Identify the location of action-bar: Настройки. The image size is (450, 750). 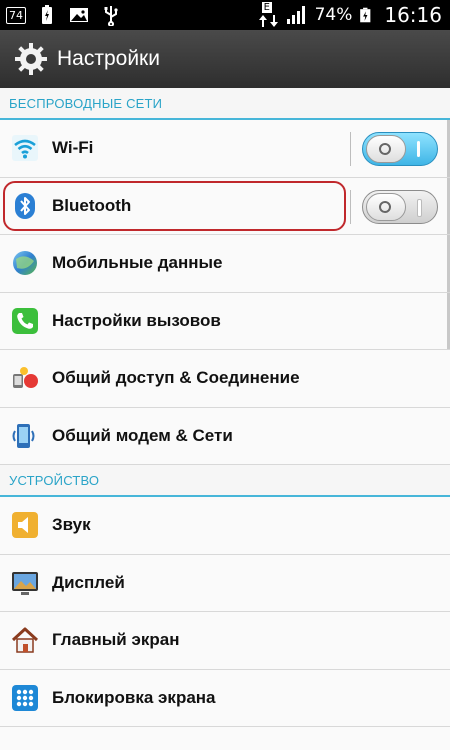
(225, 59).